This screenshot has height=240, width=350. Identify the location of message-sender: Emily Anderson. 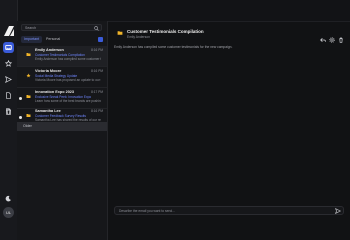
(138, 37).